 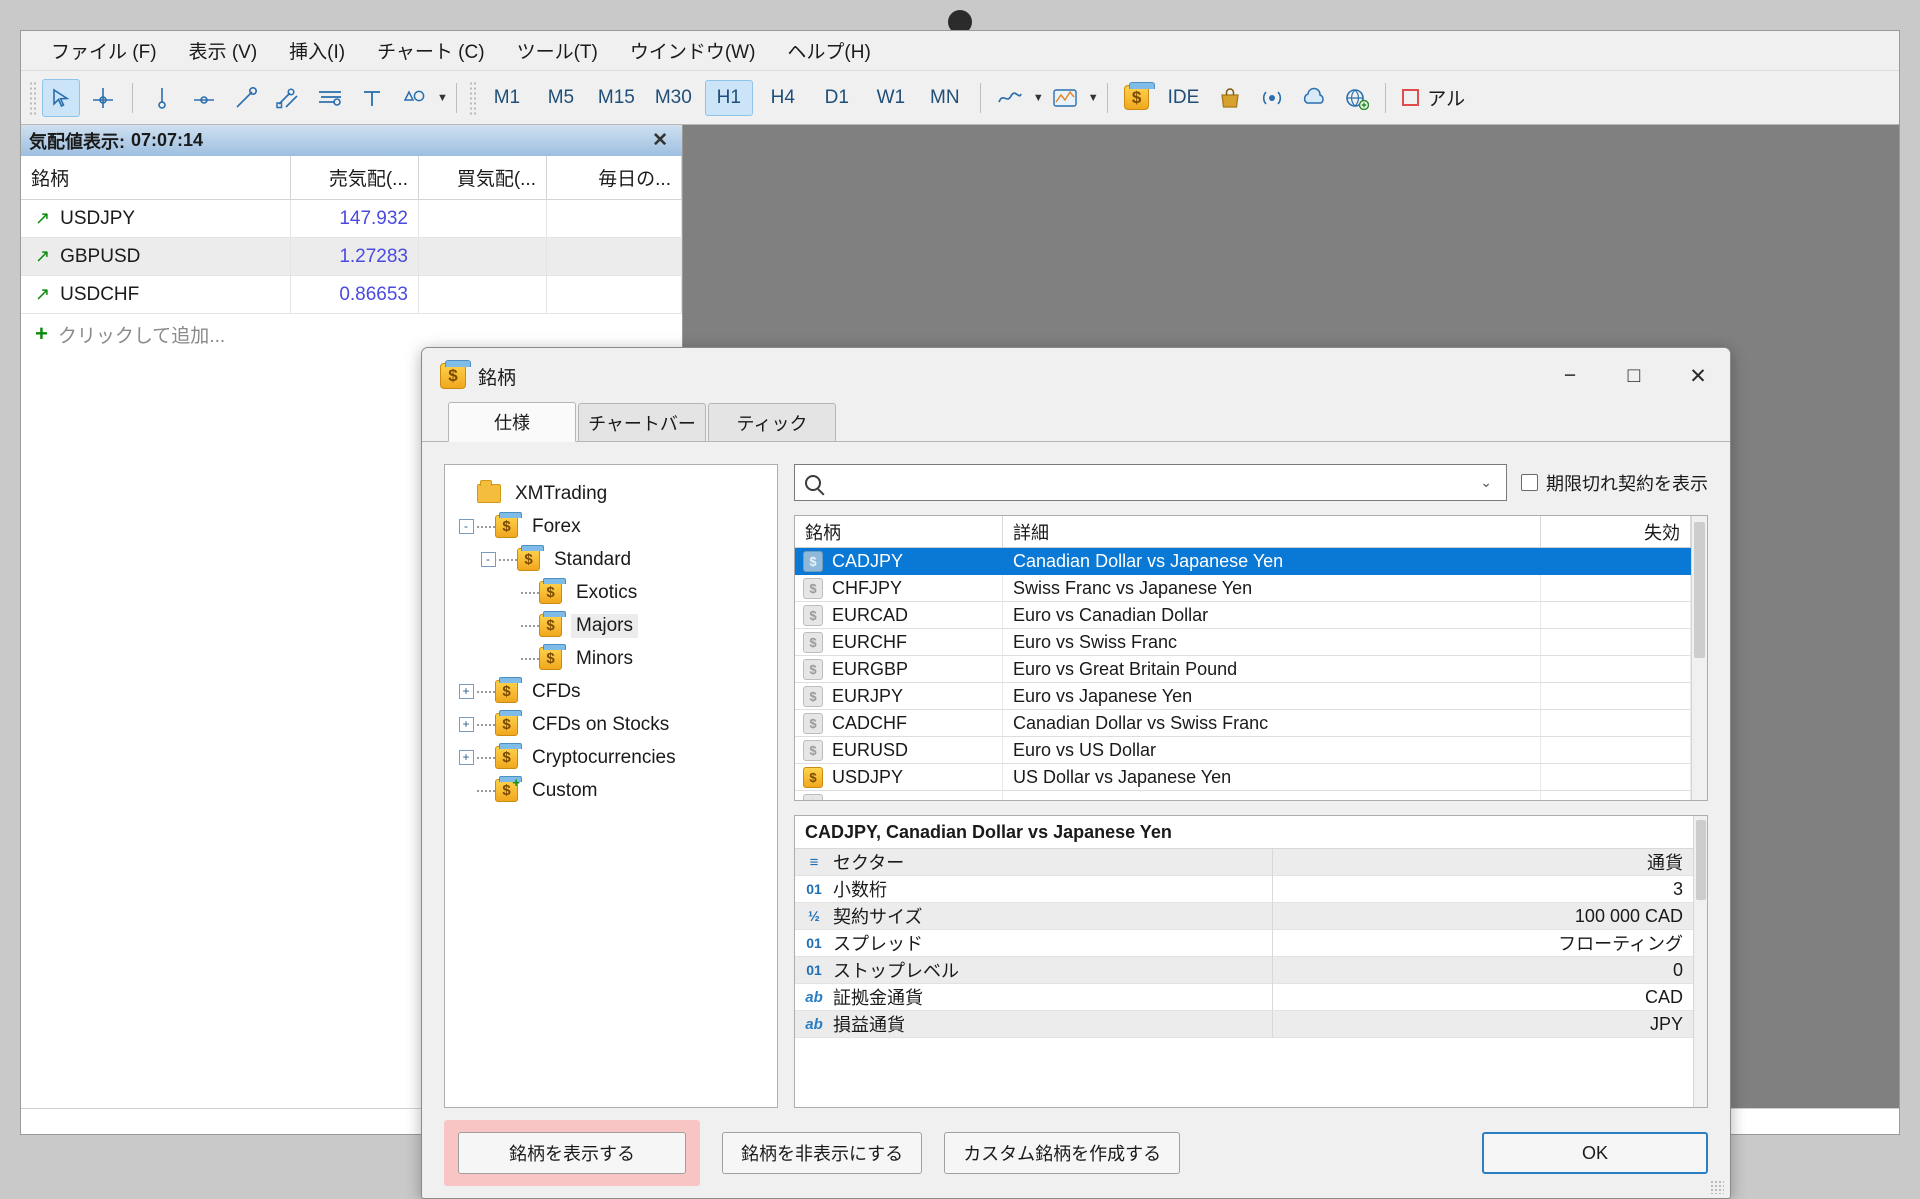 What do you see at coordinates (317, 50) in the screenshot?
I see `menu-insert: 挿入(I)` at bounding box center [317, 50].